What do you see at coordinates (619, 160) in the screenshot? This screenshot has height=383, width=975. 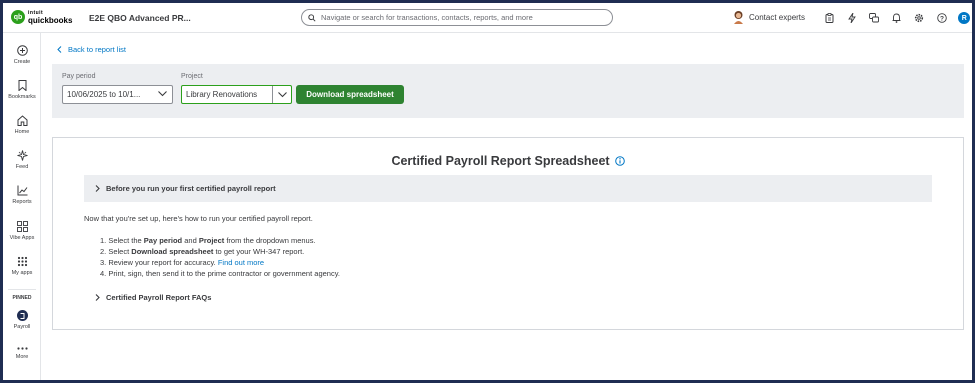 I see `info-icon` at bounding box center [619, 160].